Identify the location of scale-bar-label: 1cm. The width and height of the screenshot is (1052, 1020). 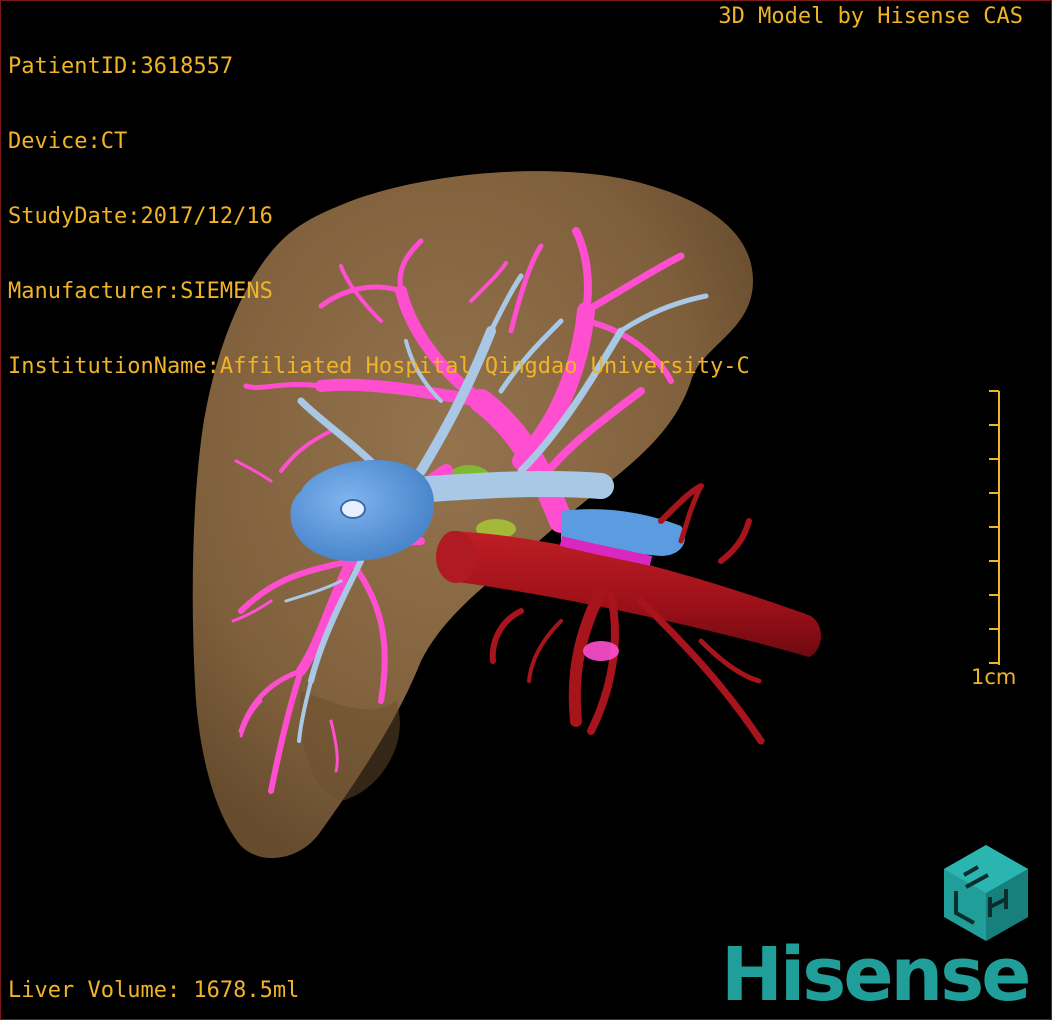
(994, 677).